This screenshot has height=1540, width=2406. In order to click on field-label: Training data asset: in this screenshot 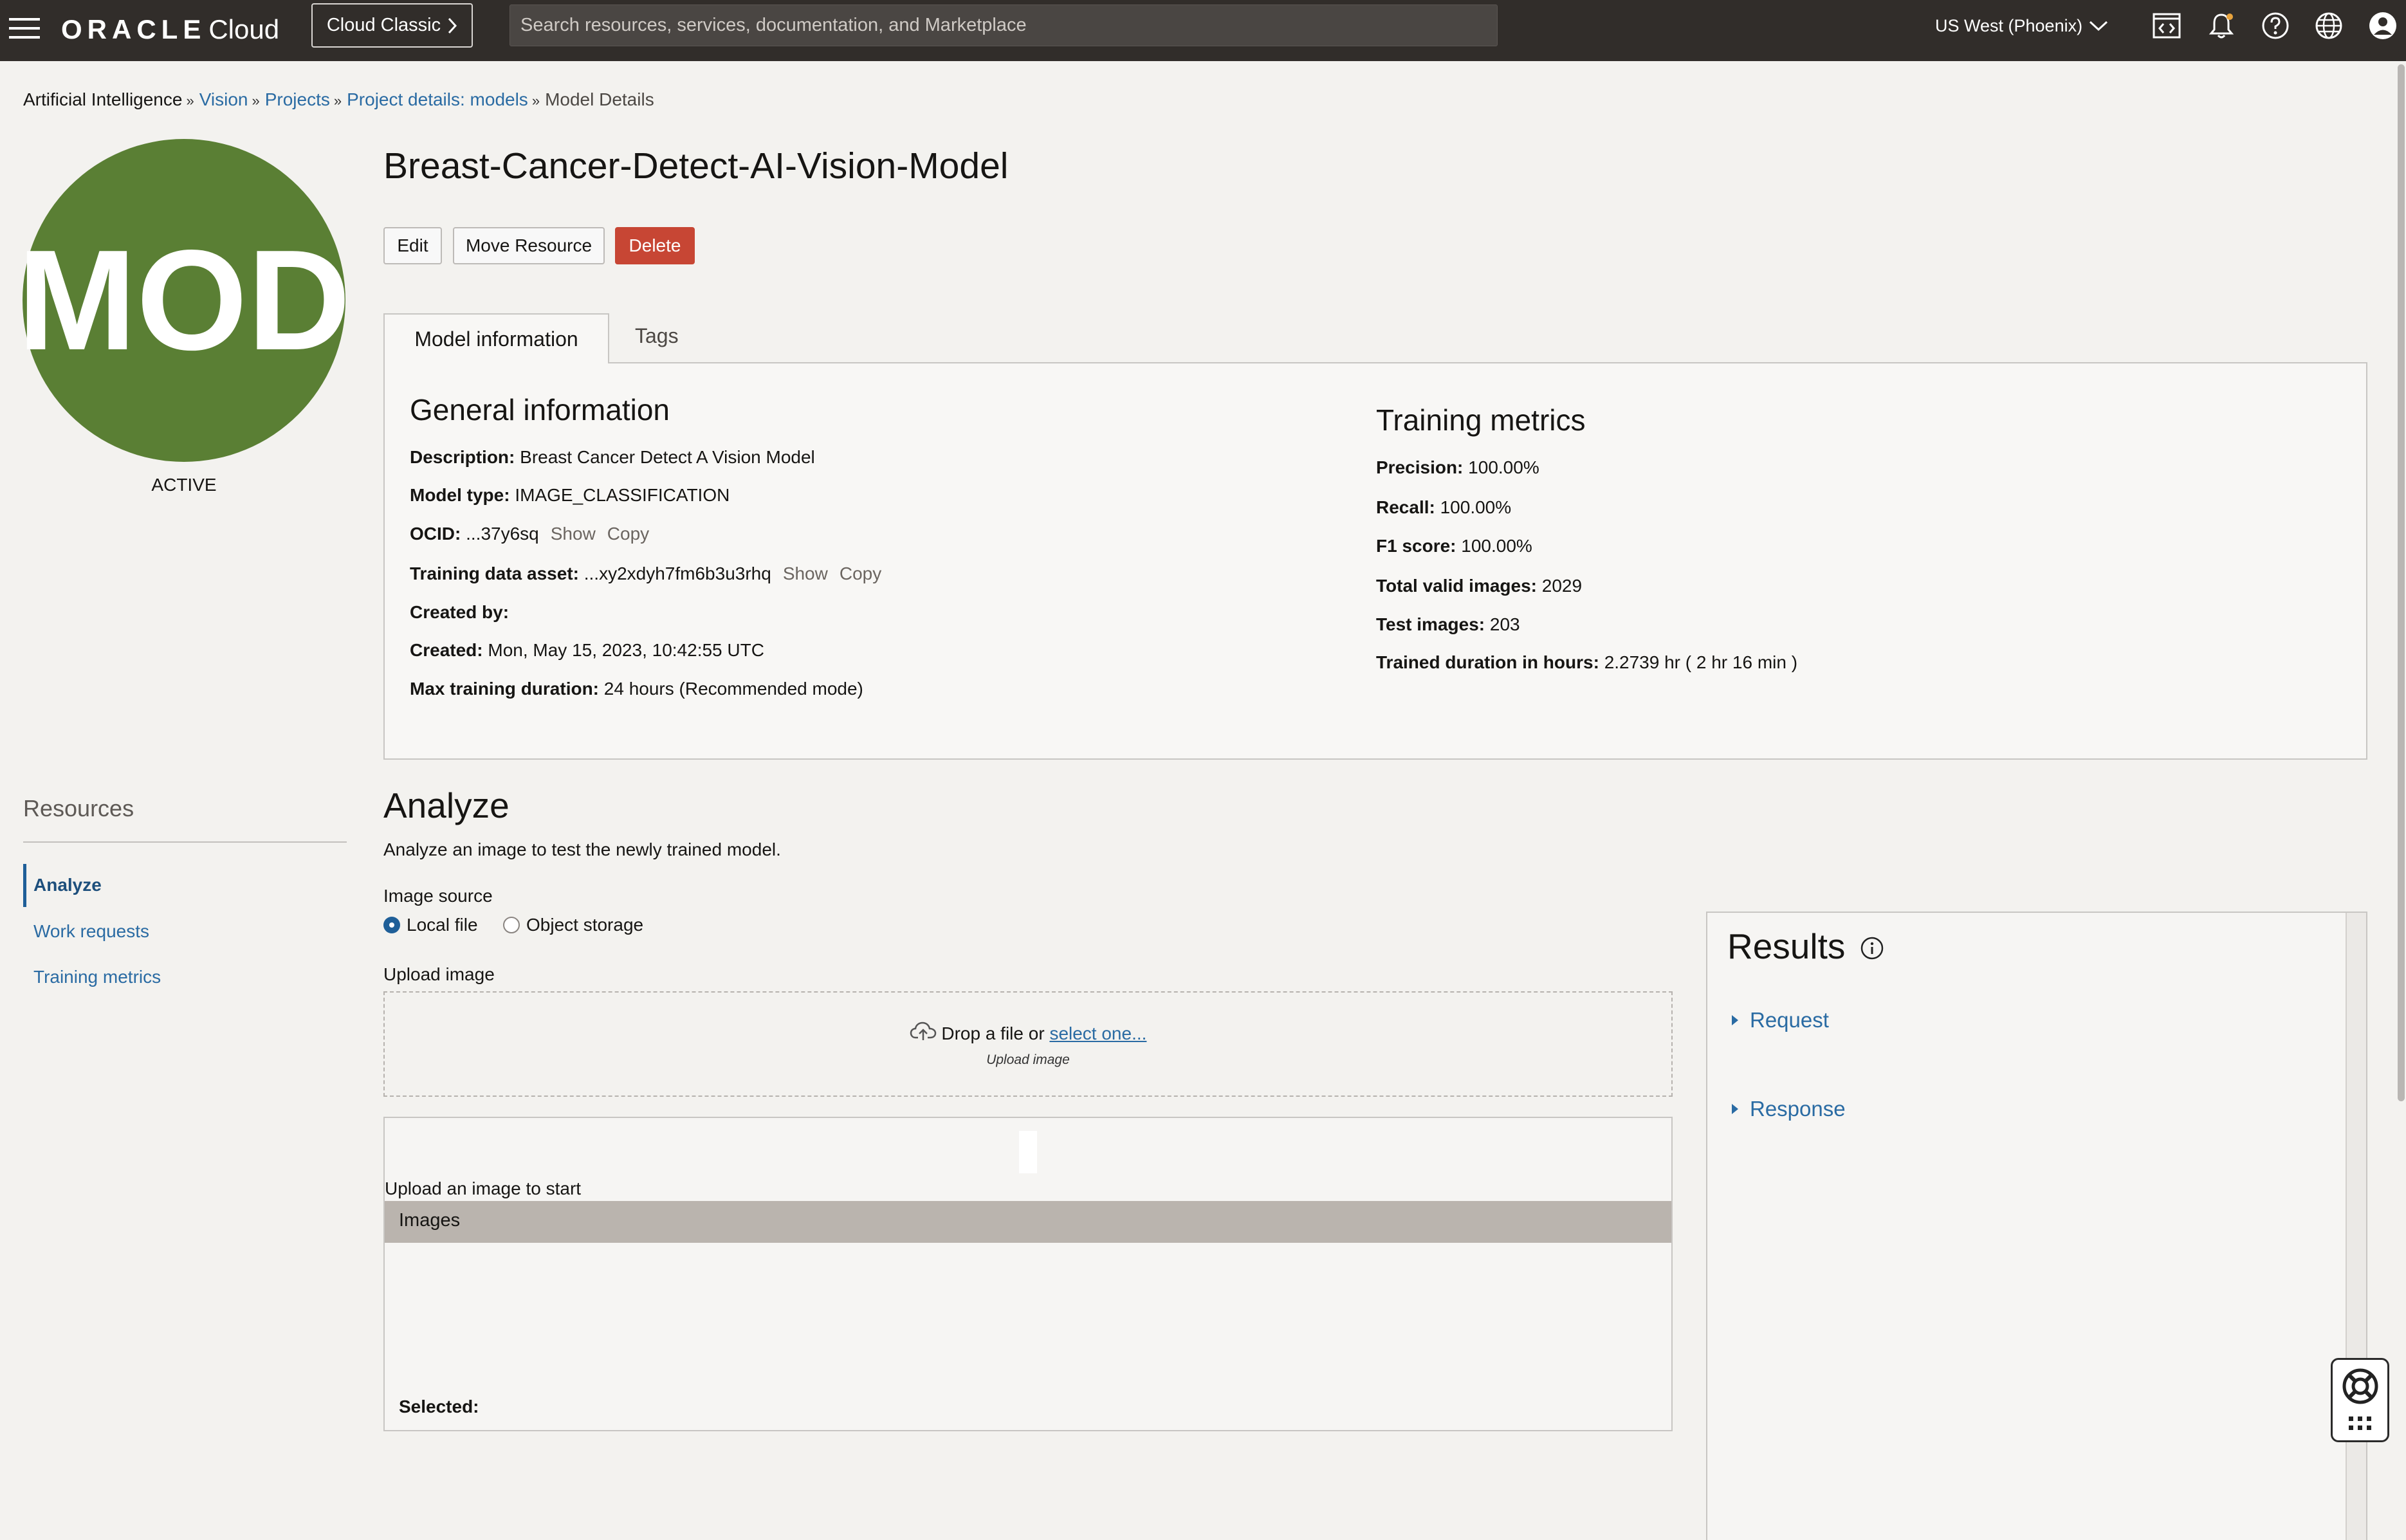, I will do `click(495, 573)`.